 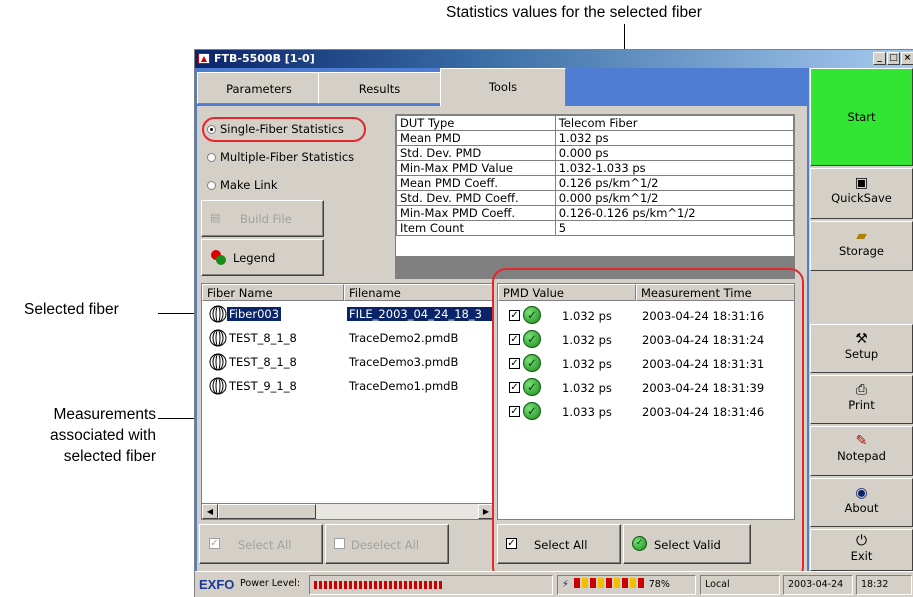 I want to click on radio-make-link: Make Link, so click(x=242, y=185).